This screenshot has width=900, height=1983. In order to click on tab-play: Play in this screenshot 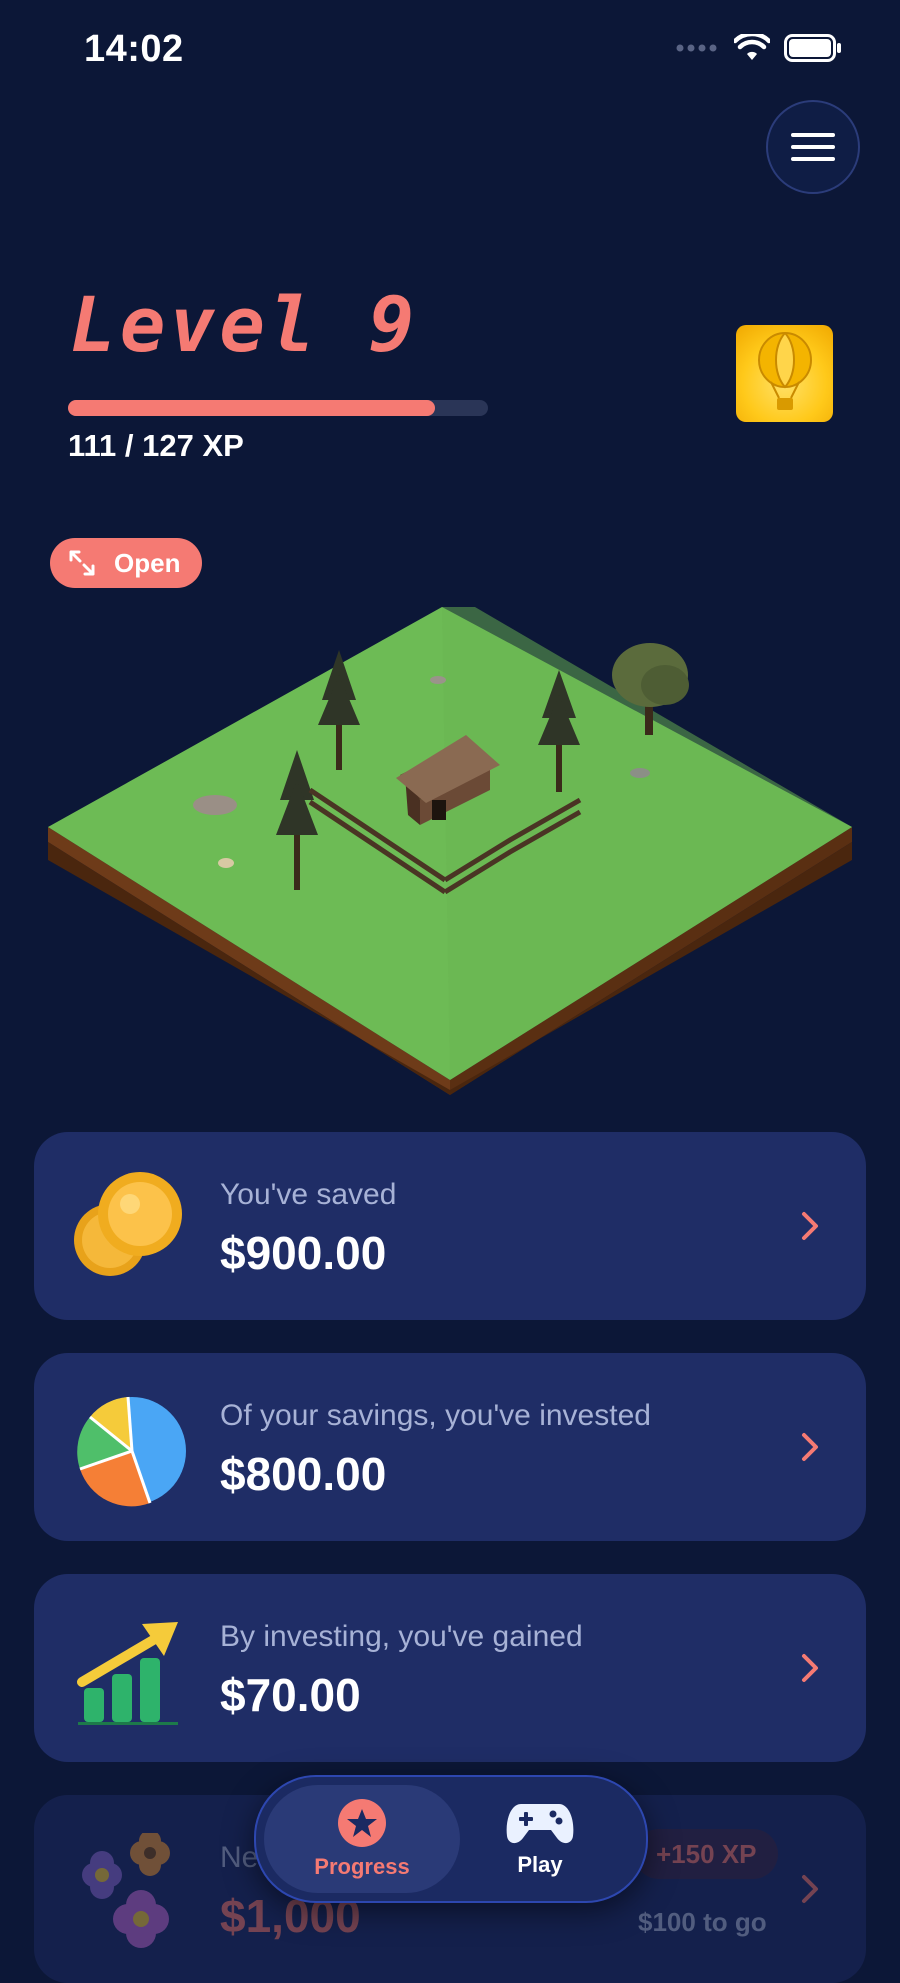, I will do `click(540, 1839)`.